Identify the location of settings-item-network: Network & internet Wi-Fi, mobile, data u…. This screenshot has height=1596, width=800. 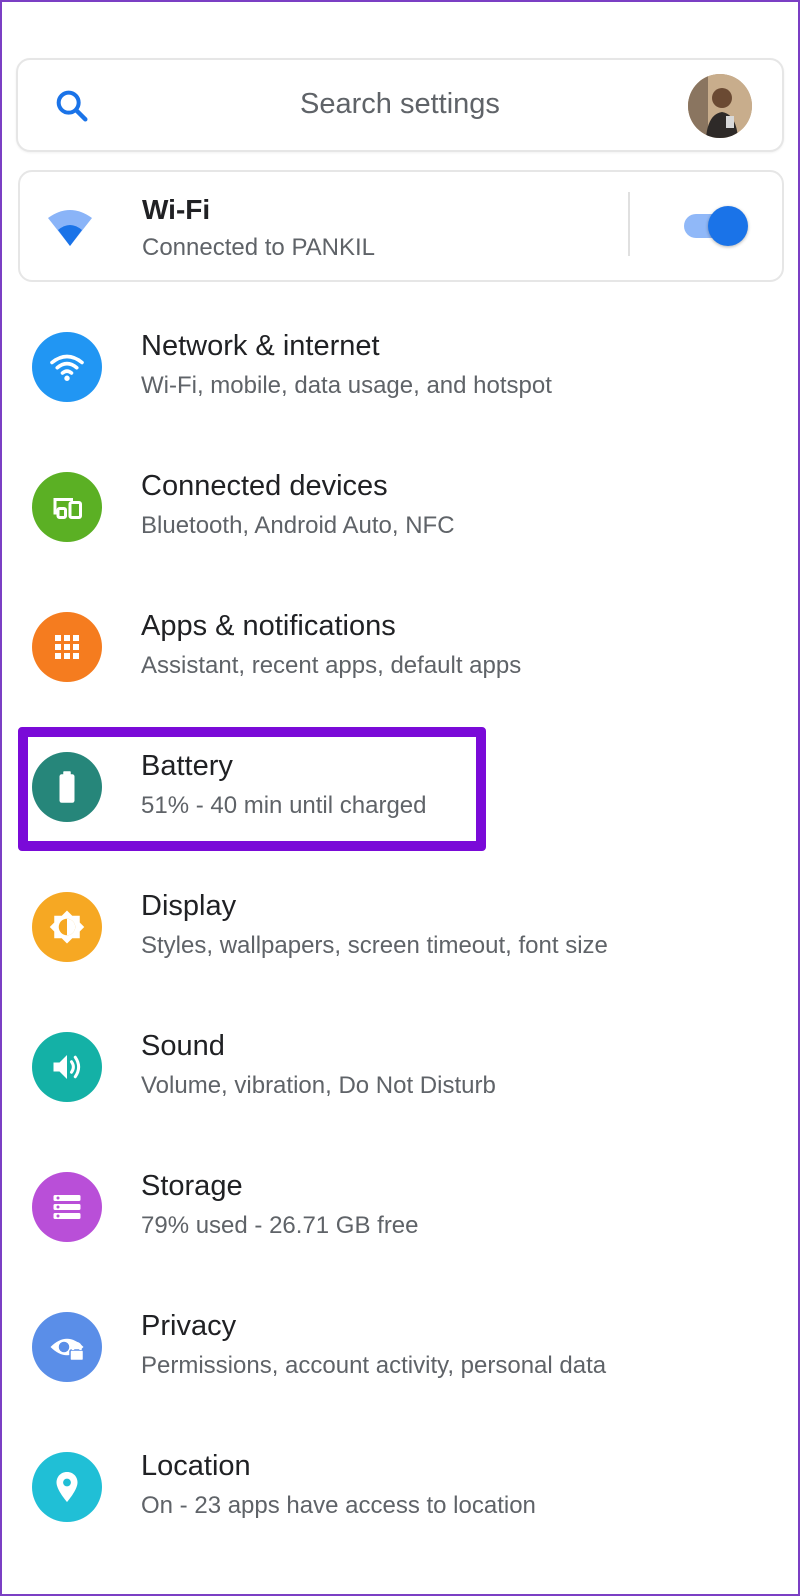
(400, 370).